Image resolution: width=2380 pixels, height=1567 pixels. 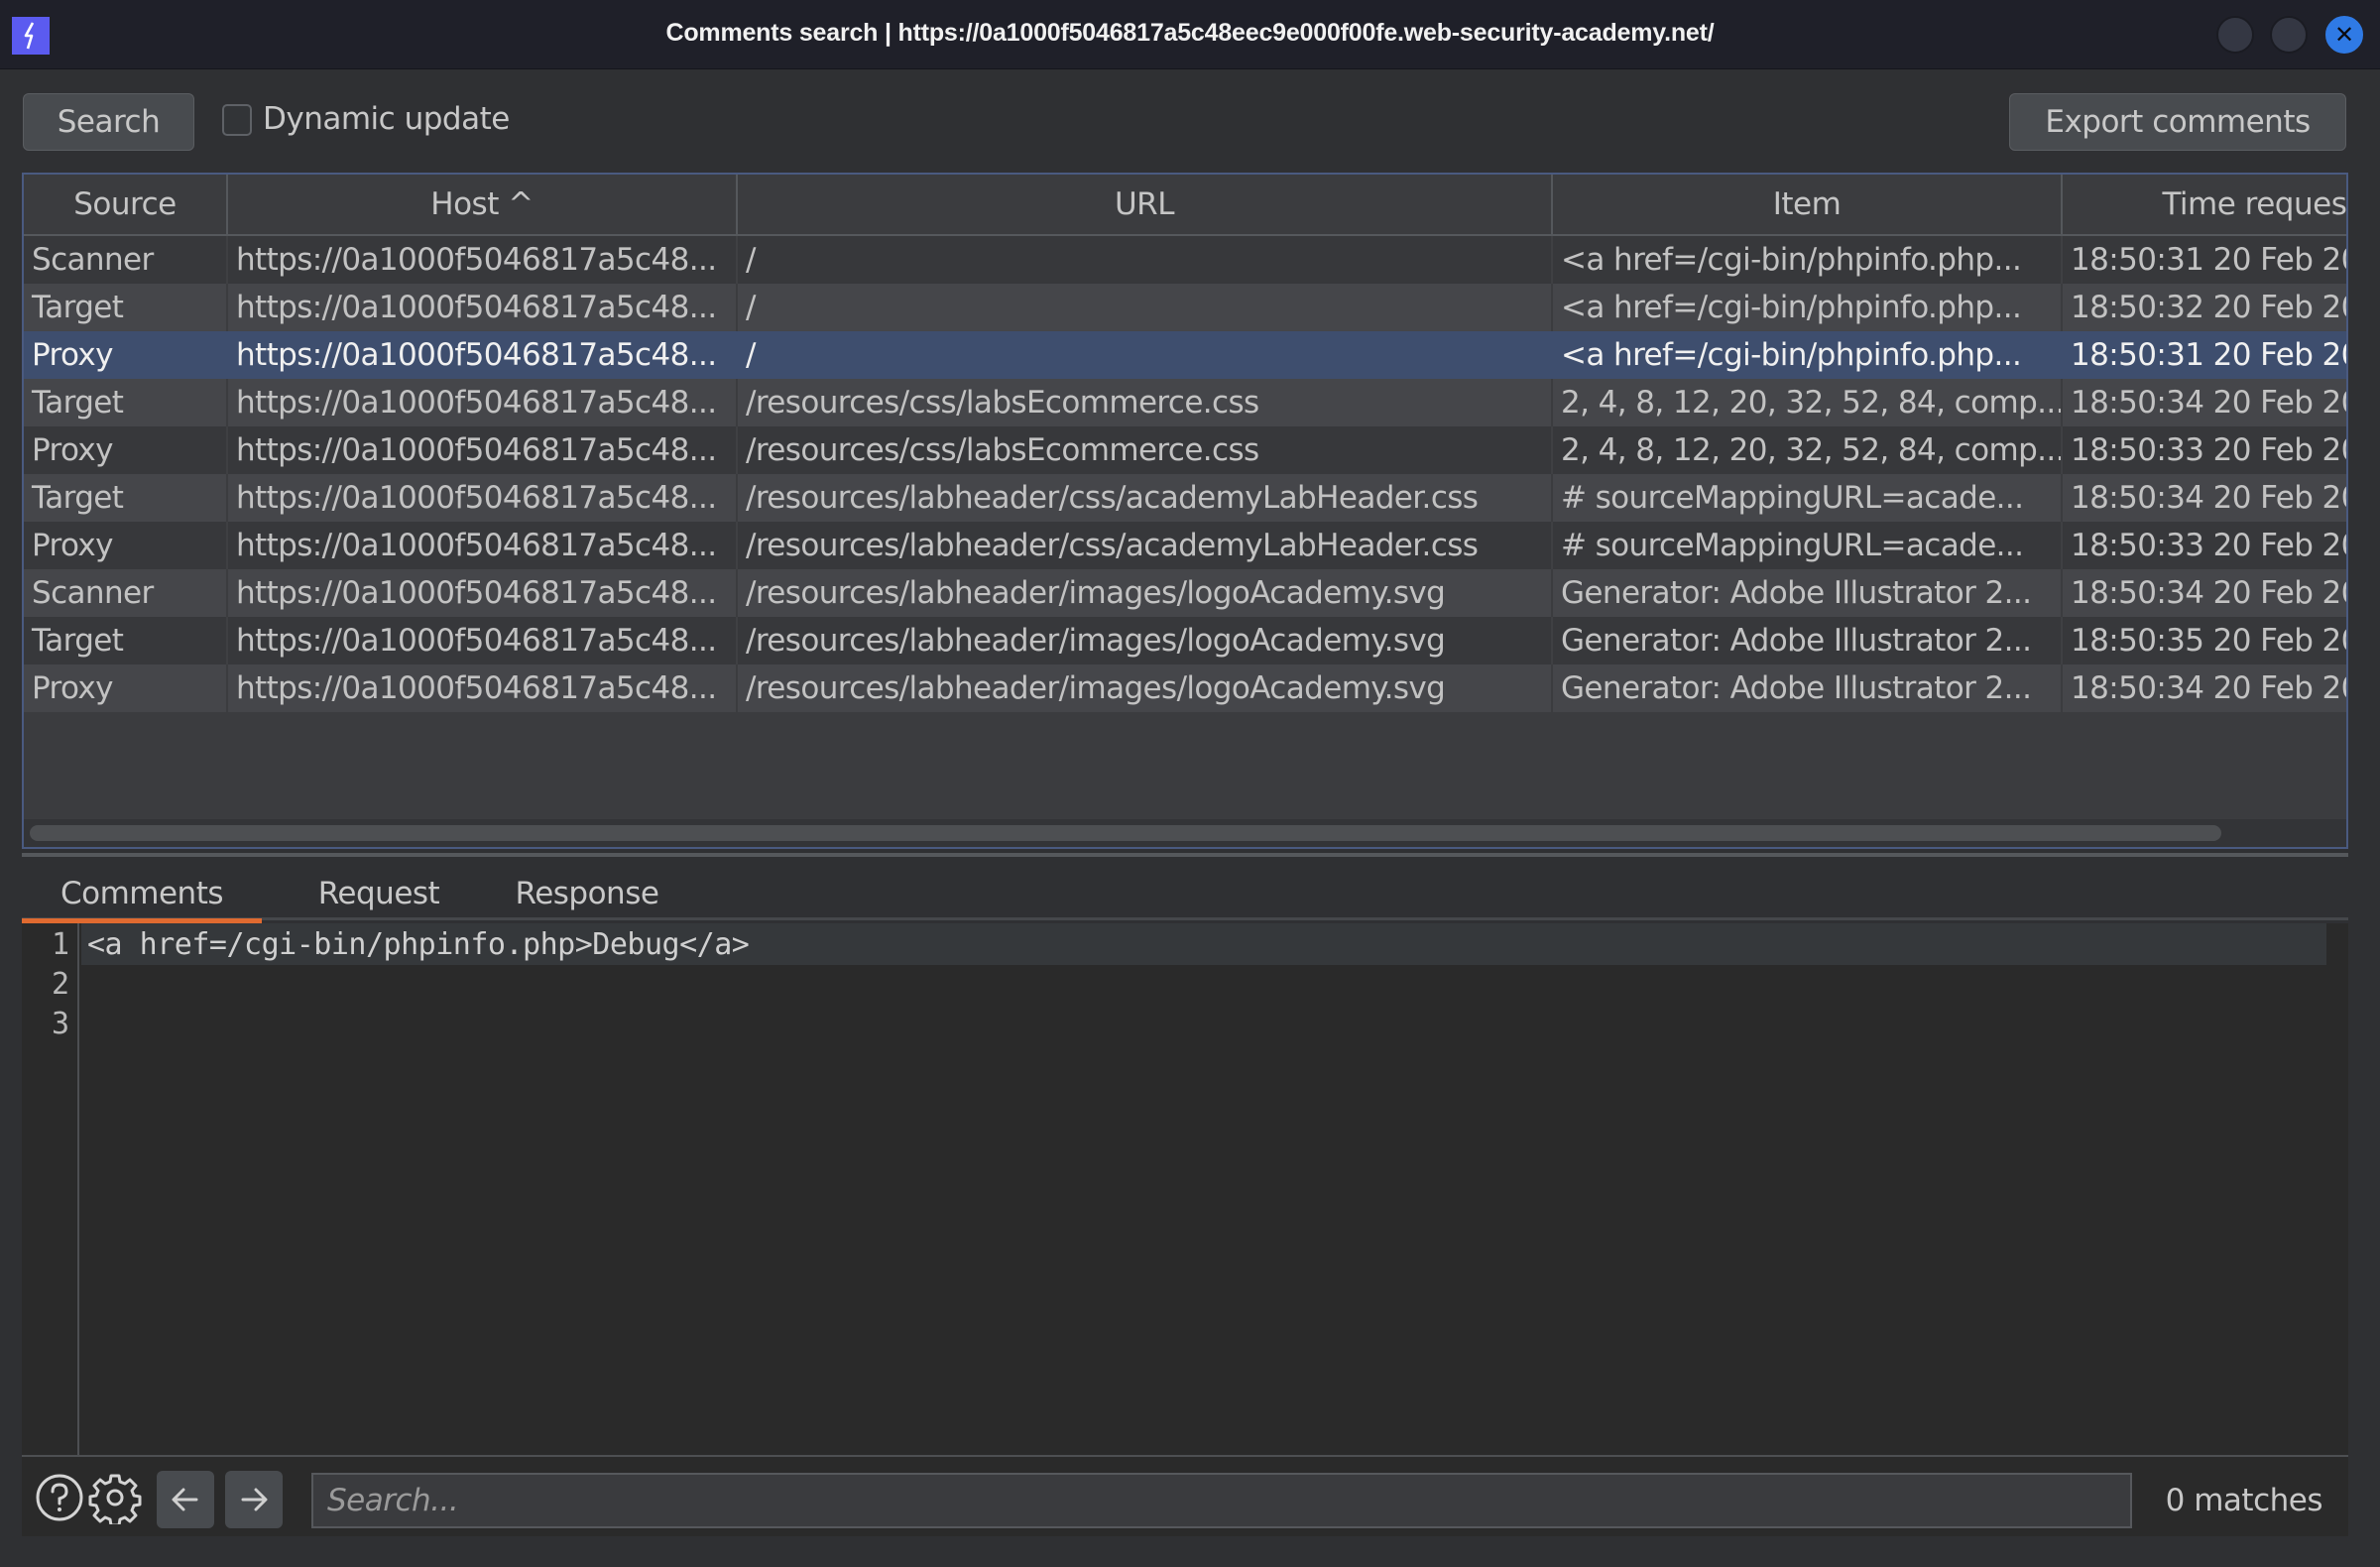 I want to click on line-number-gutter: 1 2 3, so click(x=50, y=1189).